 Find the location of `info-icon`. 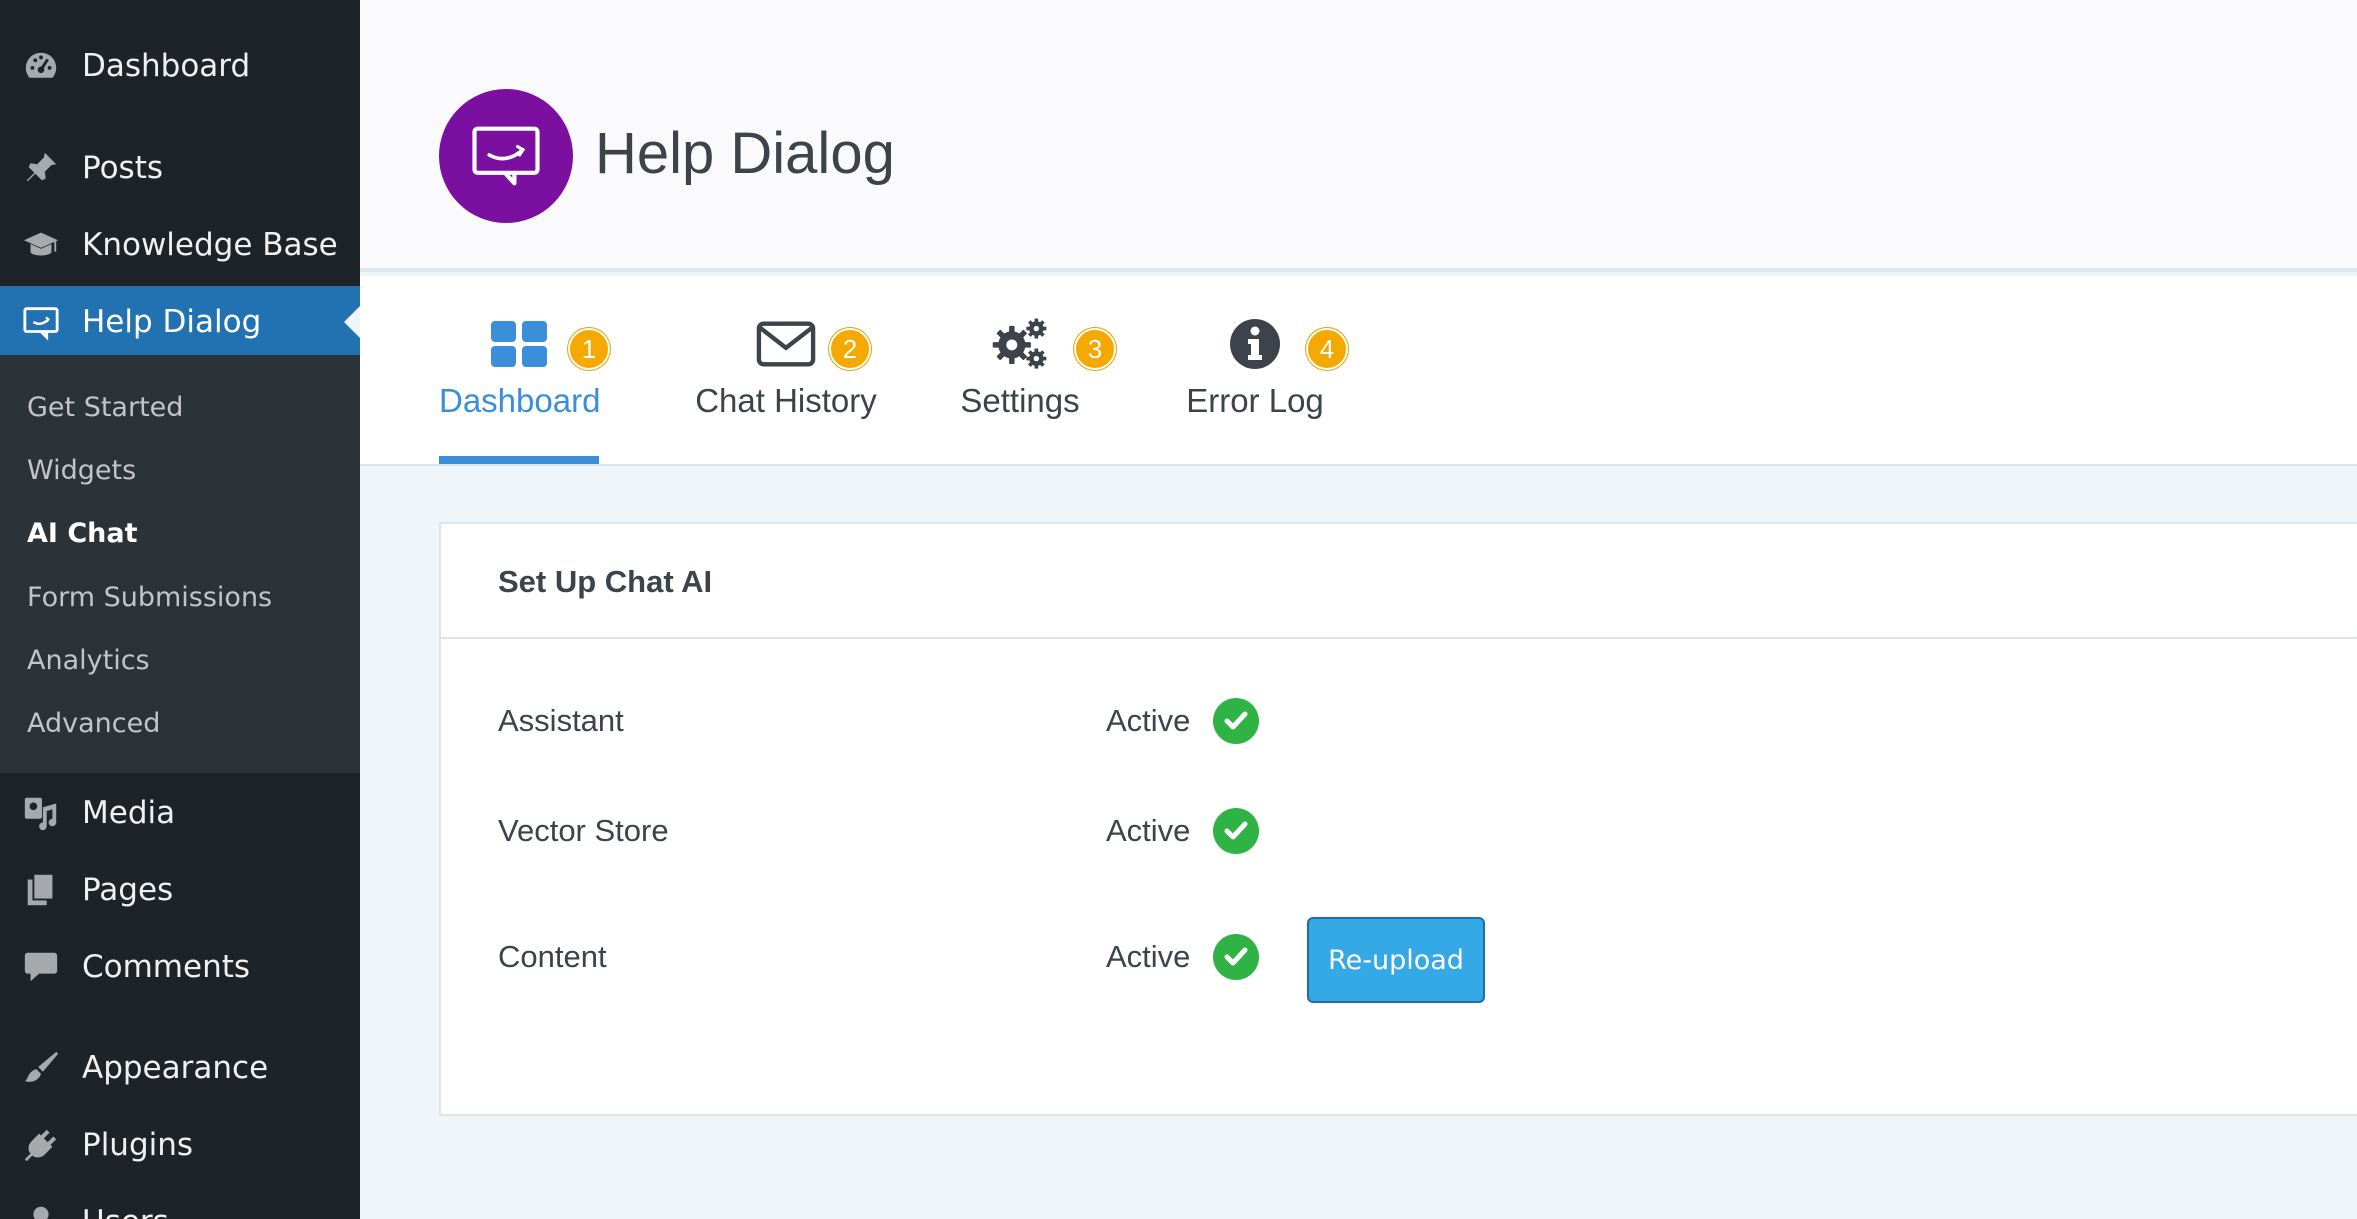

info-icon is located at coordinates (1255, 344).